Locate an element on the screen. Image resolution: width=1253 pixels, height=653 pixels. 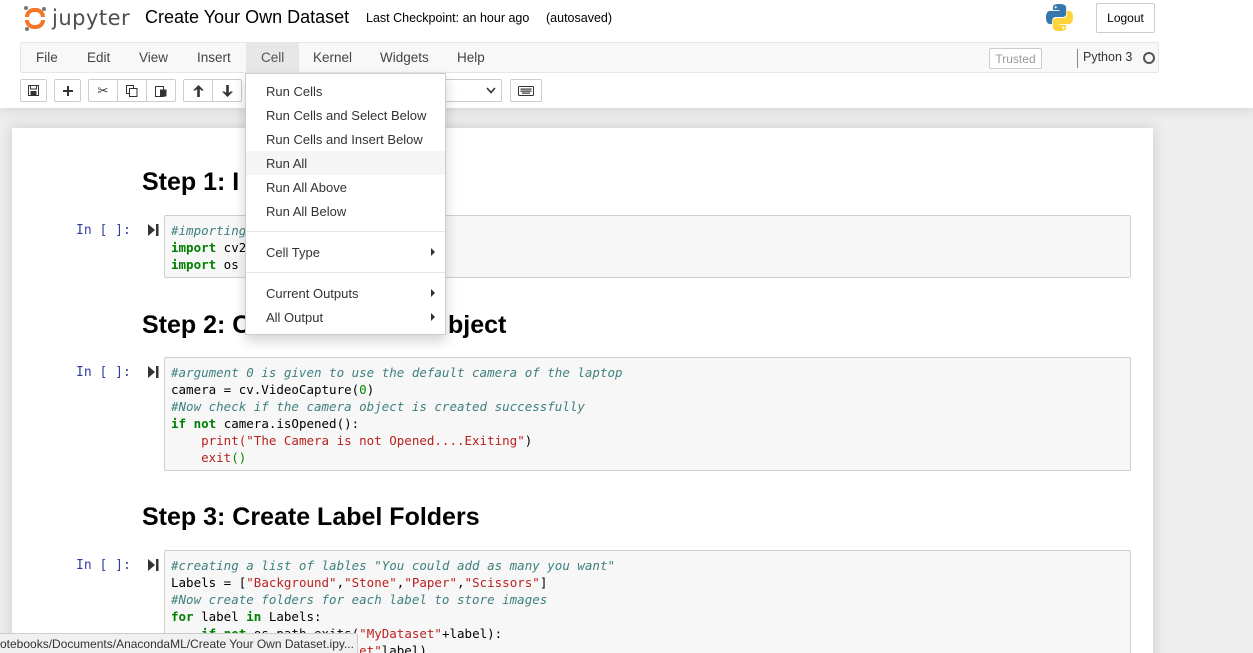
paste-button is located at coordinates (161, 90).